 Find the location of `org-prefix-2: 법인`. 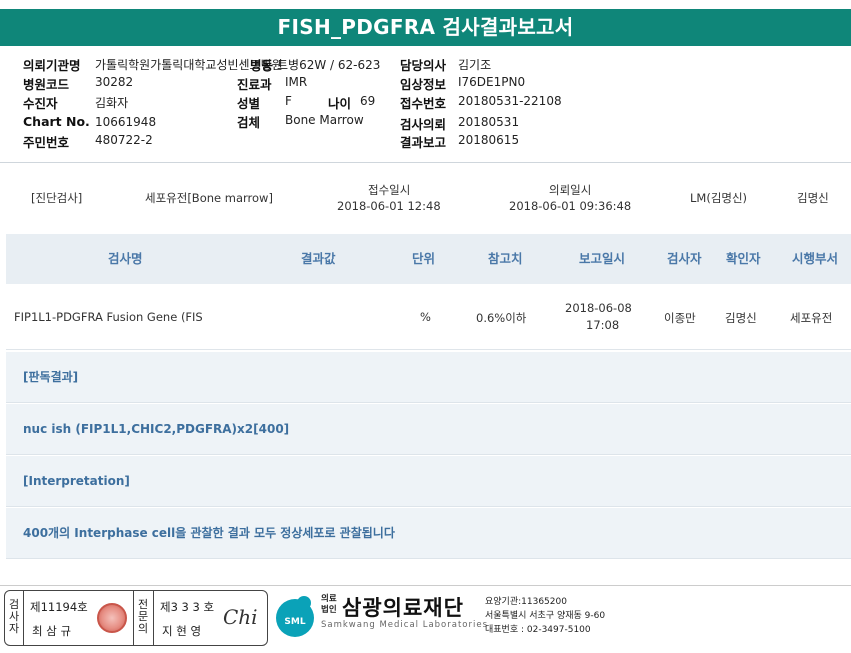

org-prefix-2: 법인 is located at coordinates (329, 610).